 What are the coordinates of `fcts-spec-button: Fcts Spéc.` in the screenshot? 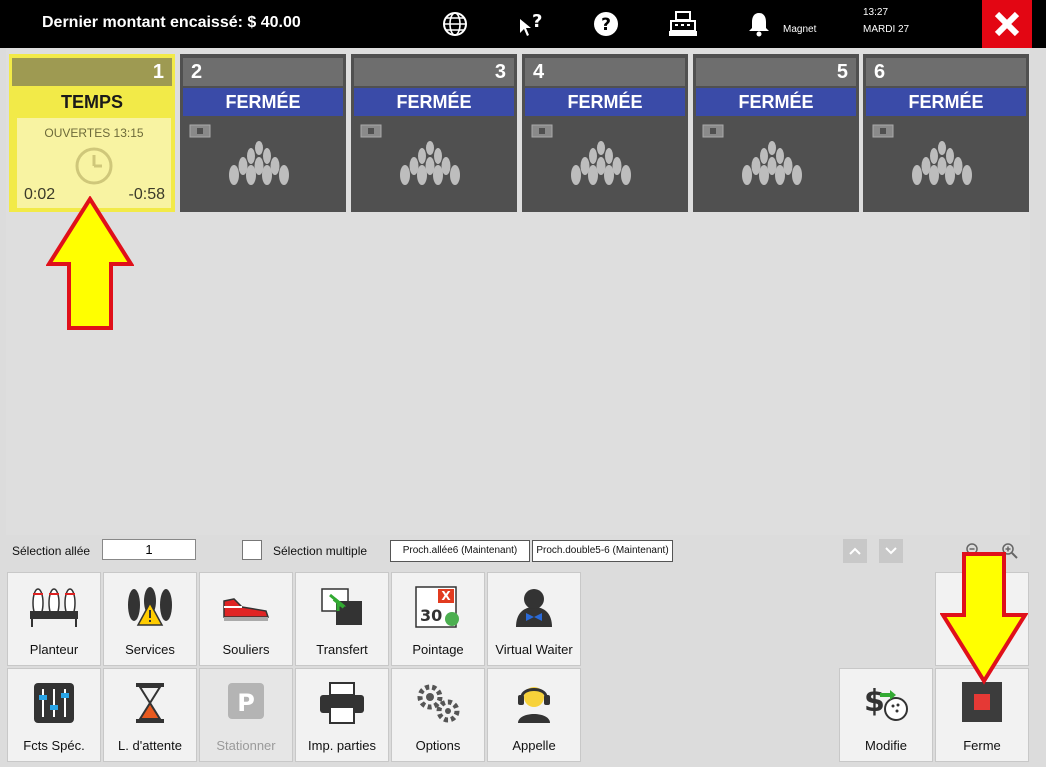 It's located at (54, 715).